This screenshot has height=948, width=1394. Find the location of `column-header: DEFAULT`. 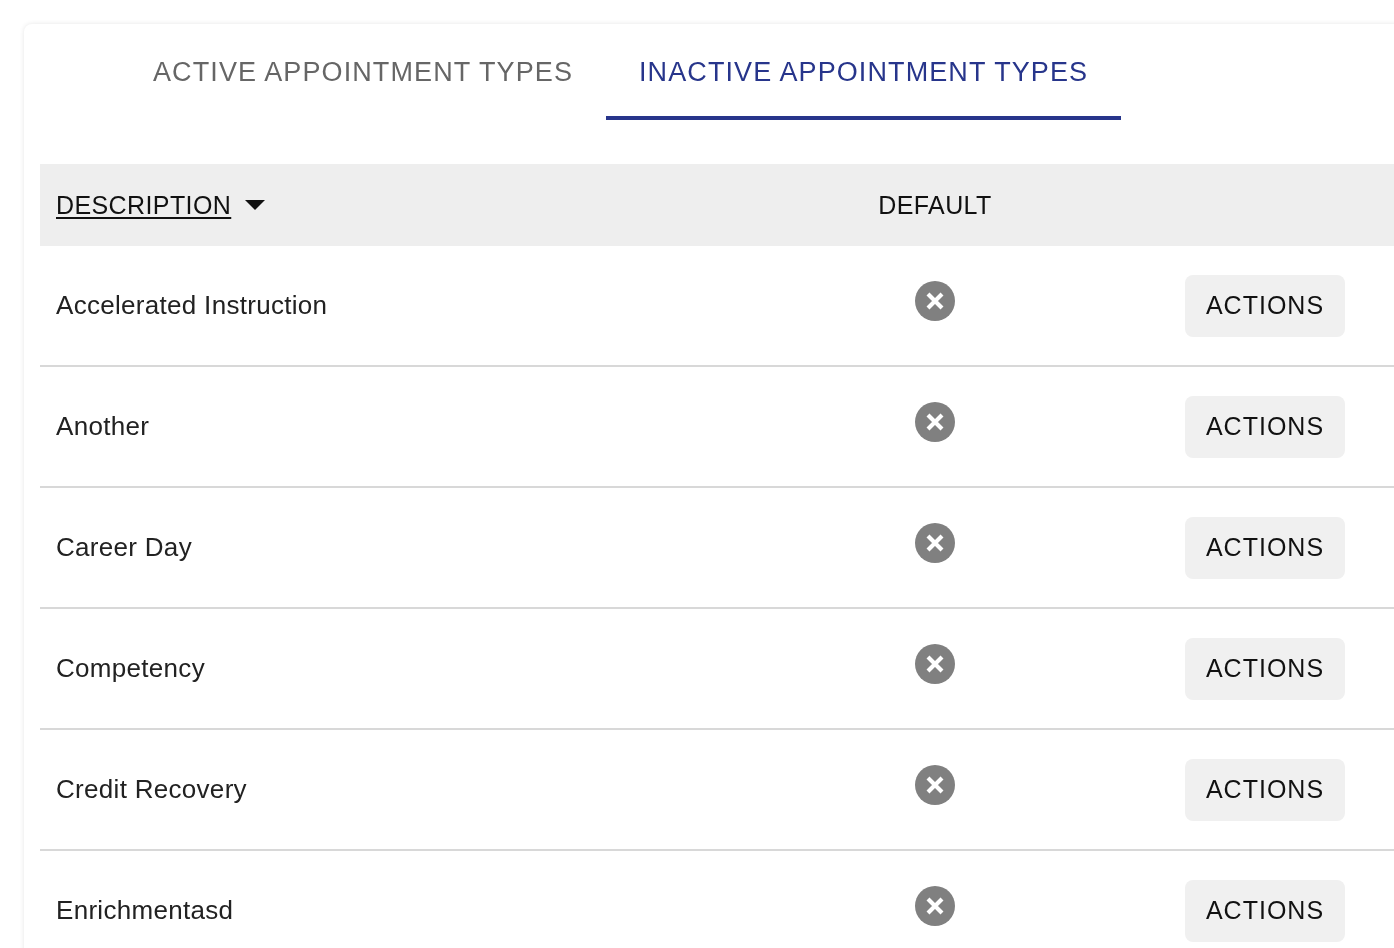

column-header: DEFAULT is located at coordinates (935, 205).